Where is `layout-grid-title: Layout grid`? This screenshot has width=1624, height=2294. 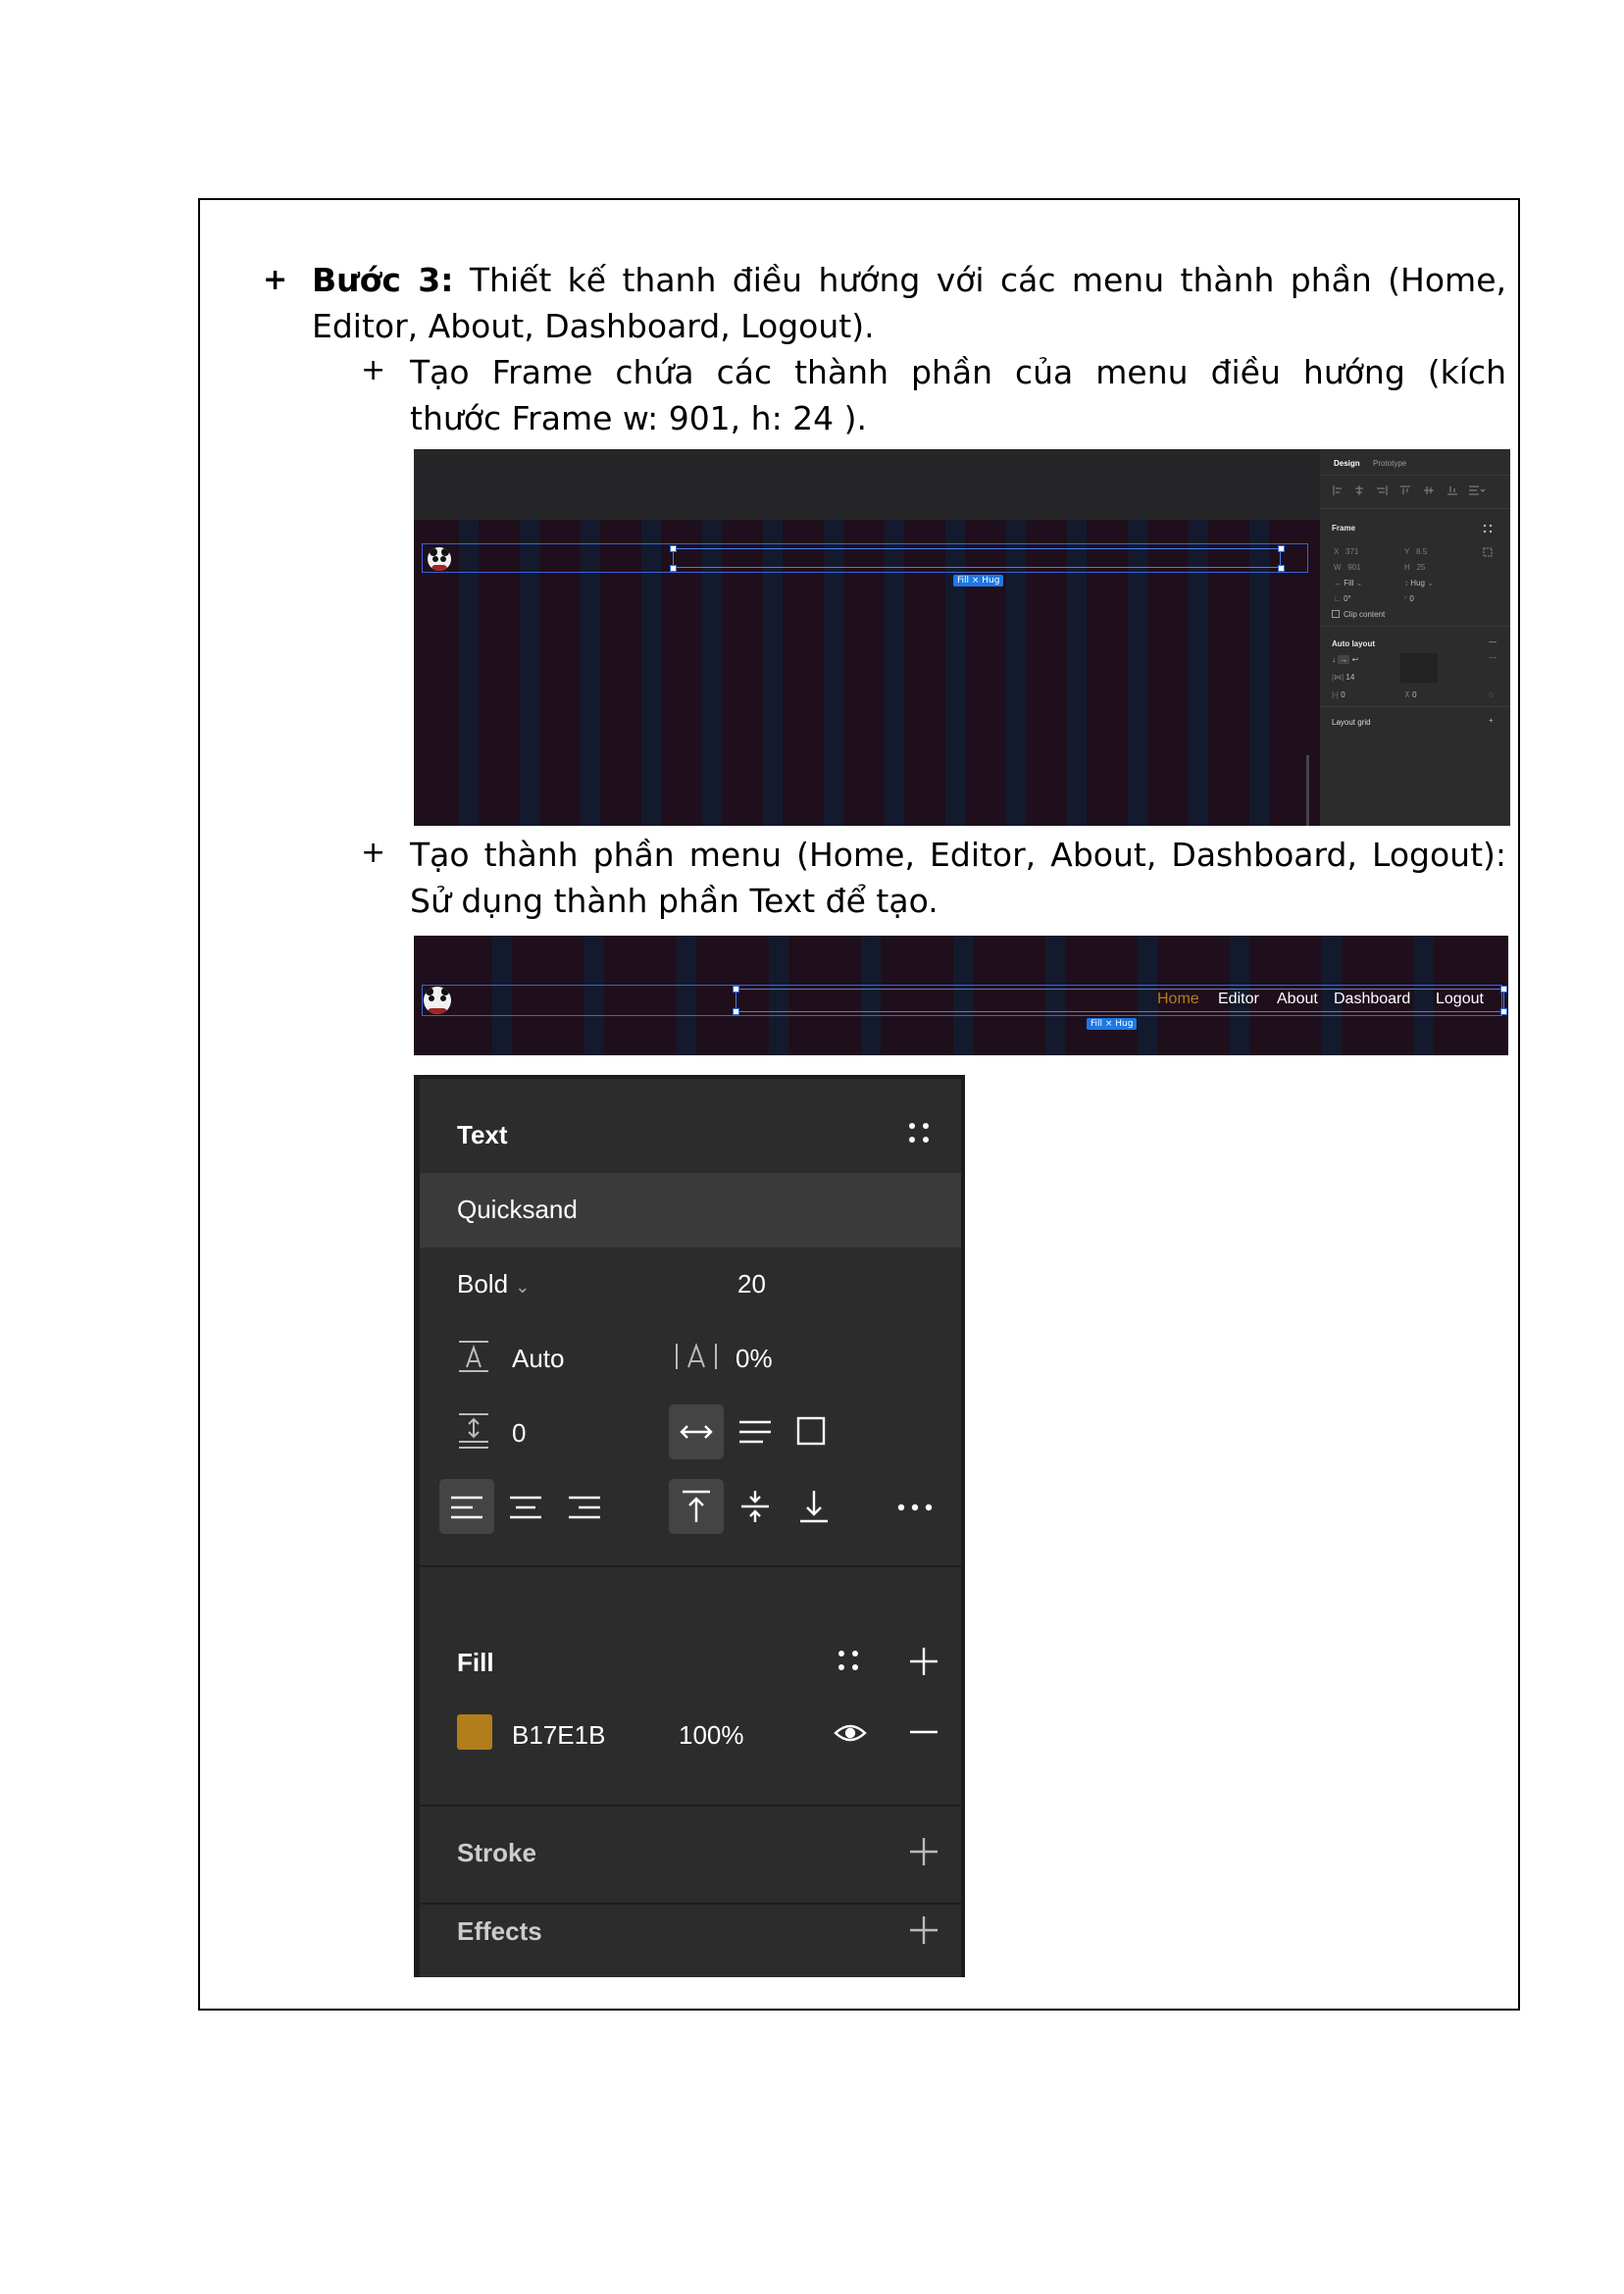
layout-grid-title: Layout grid is located at coordinates (1351, 722).